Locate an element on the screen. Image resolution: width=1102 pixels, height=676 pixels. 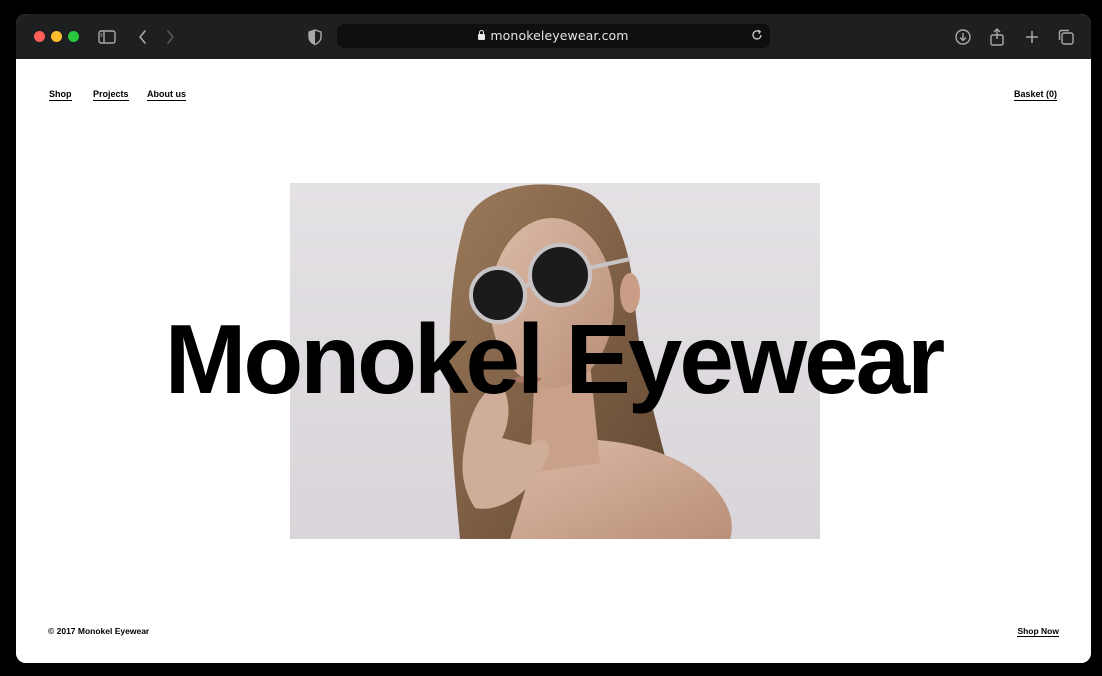
shield-icon is located at coordinates (315, 37).